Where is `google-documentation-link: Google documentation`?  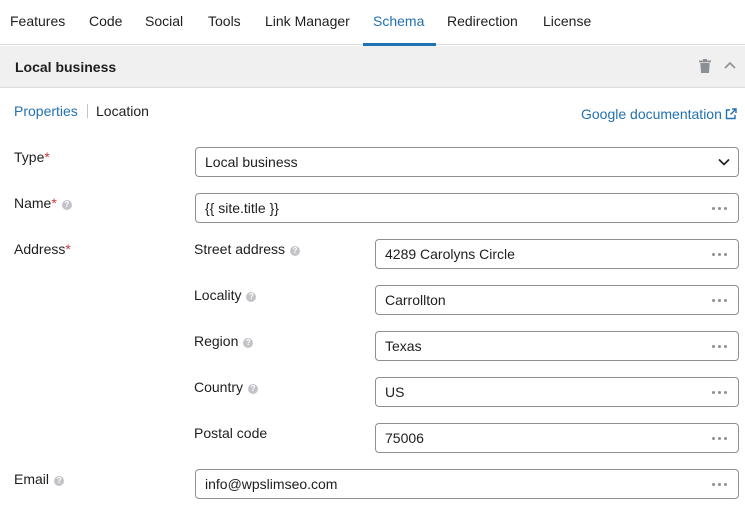 google-documentation-link: Google documentation is located at coordinates (651, 114).